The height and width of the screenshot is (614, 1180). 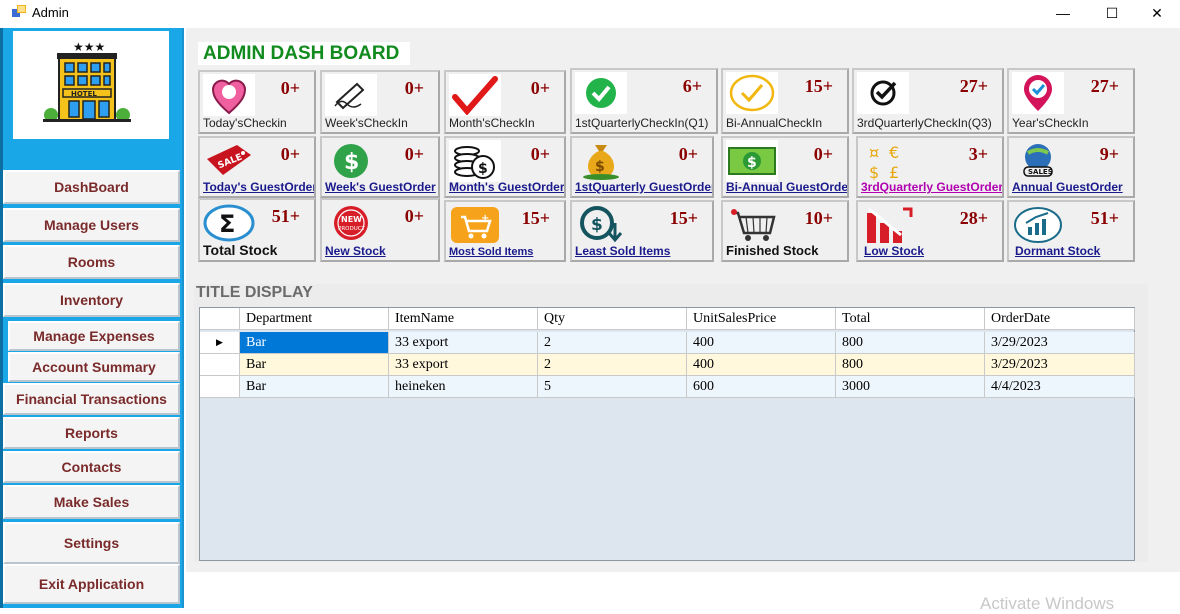 What do you see at coordinates (752, 93) in the screenshot?
I see `yellow-check-circle-icon` at bounding box center [752, 93].